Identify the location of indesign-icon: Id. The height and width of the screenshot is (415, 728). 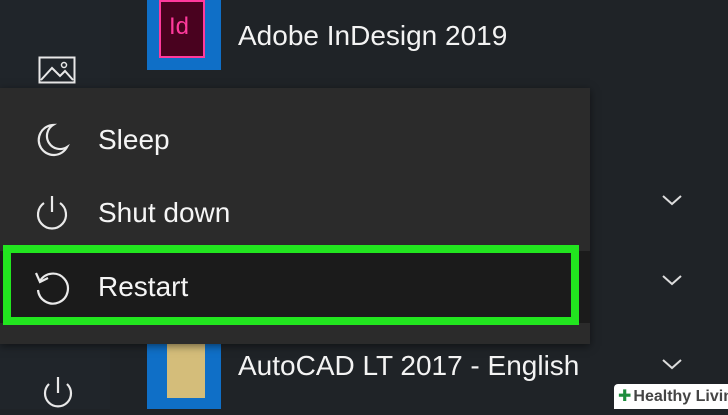
(182, 29).